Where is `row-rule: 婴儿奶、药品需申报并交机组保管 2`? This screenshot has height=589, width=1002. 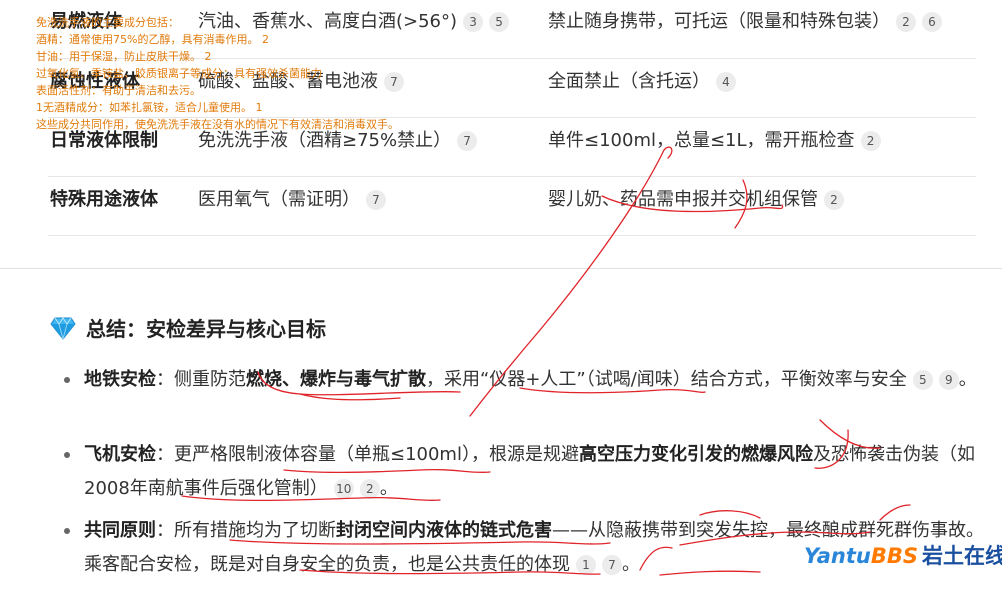
row-rule: 婴儿奶、药品需申报并交机组保管 2 is located at coordinates (696, 200).